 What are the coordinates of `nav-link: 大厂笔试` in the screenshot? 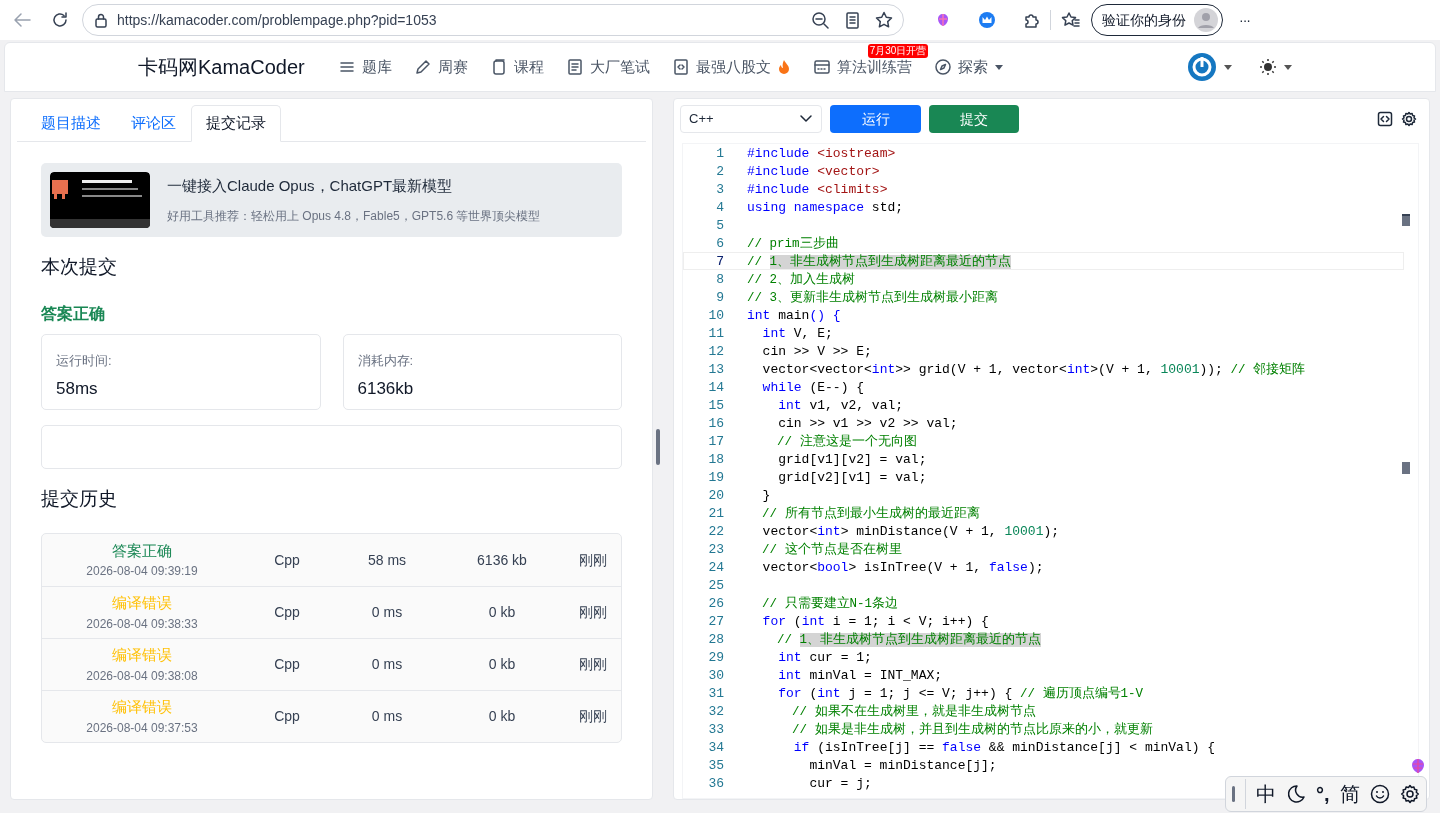 It's located at (607, 67).